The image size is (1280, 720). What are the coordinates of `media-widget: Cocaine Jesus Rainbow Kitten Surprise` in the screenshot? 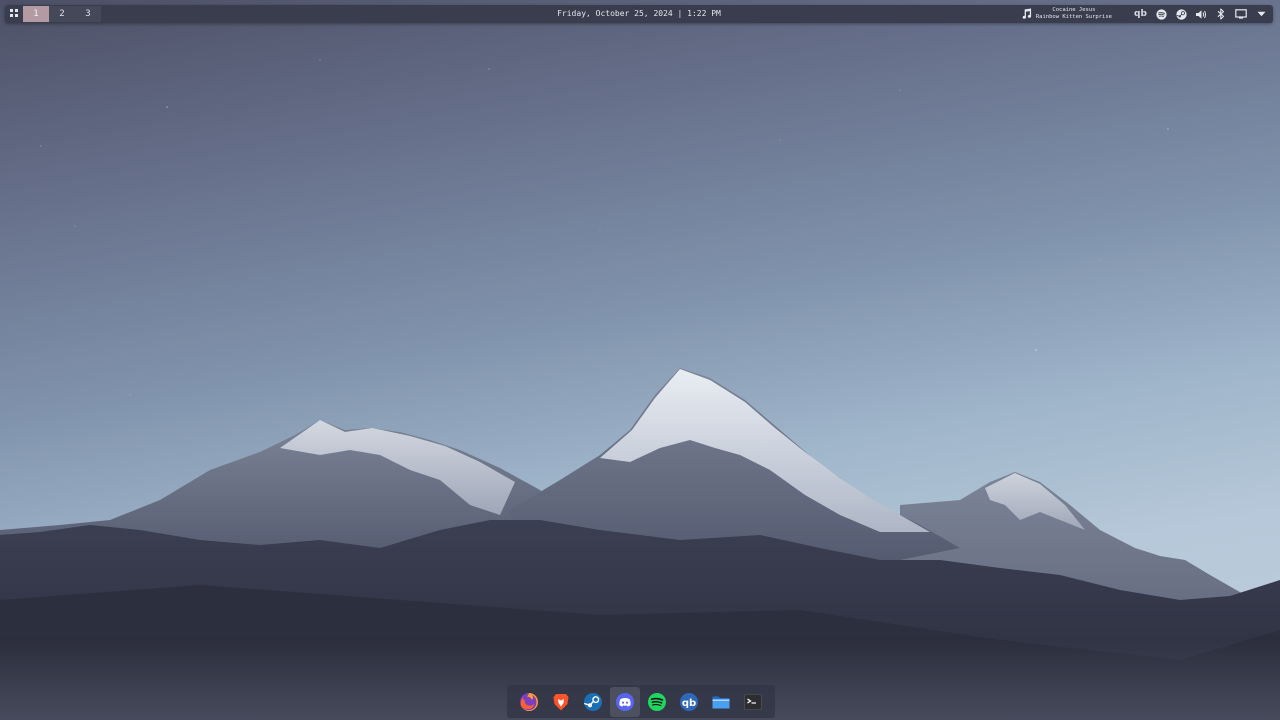 It's located at (1066, 14).